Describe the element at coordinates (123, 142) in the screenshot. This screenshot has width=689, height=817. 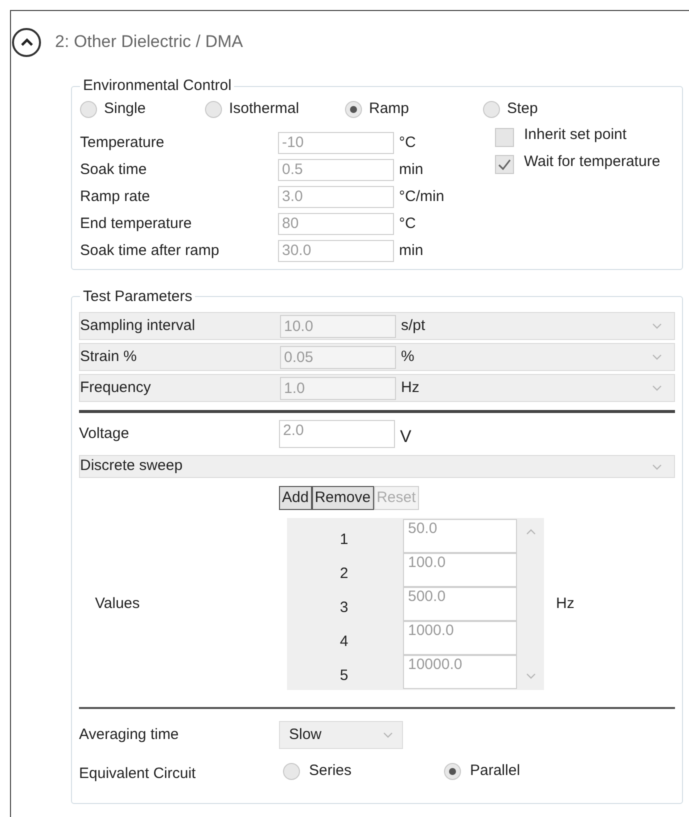
I see `field-label: Temperature` at that location.